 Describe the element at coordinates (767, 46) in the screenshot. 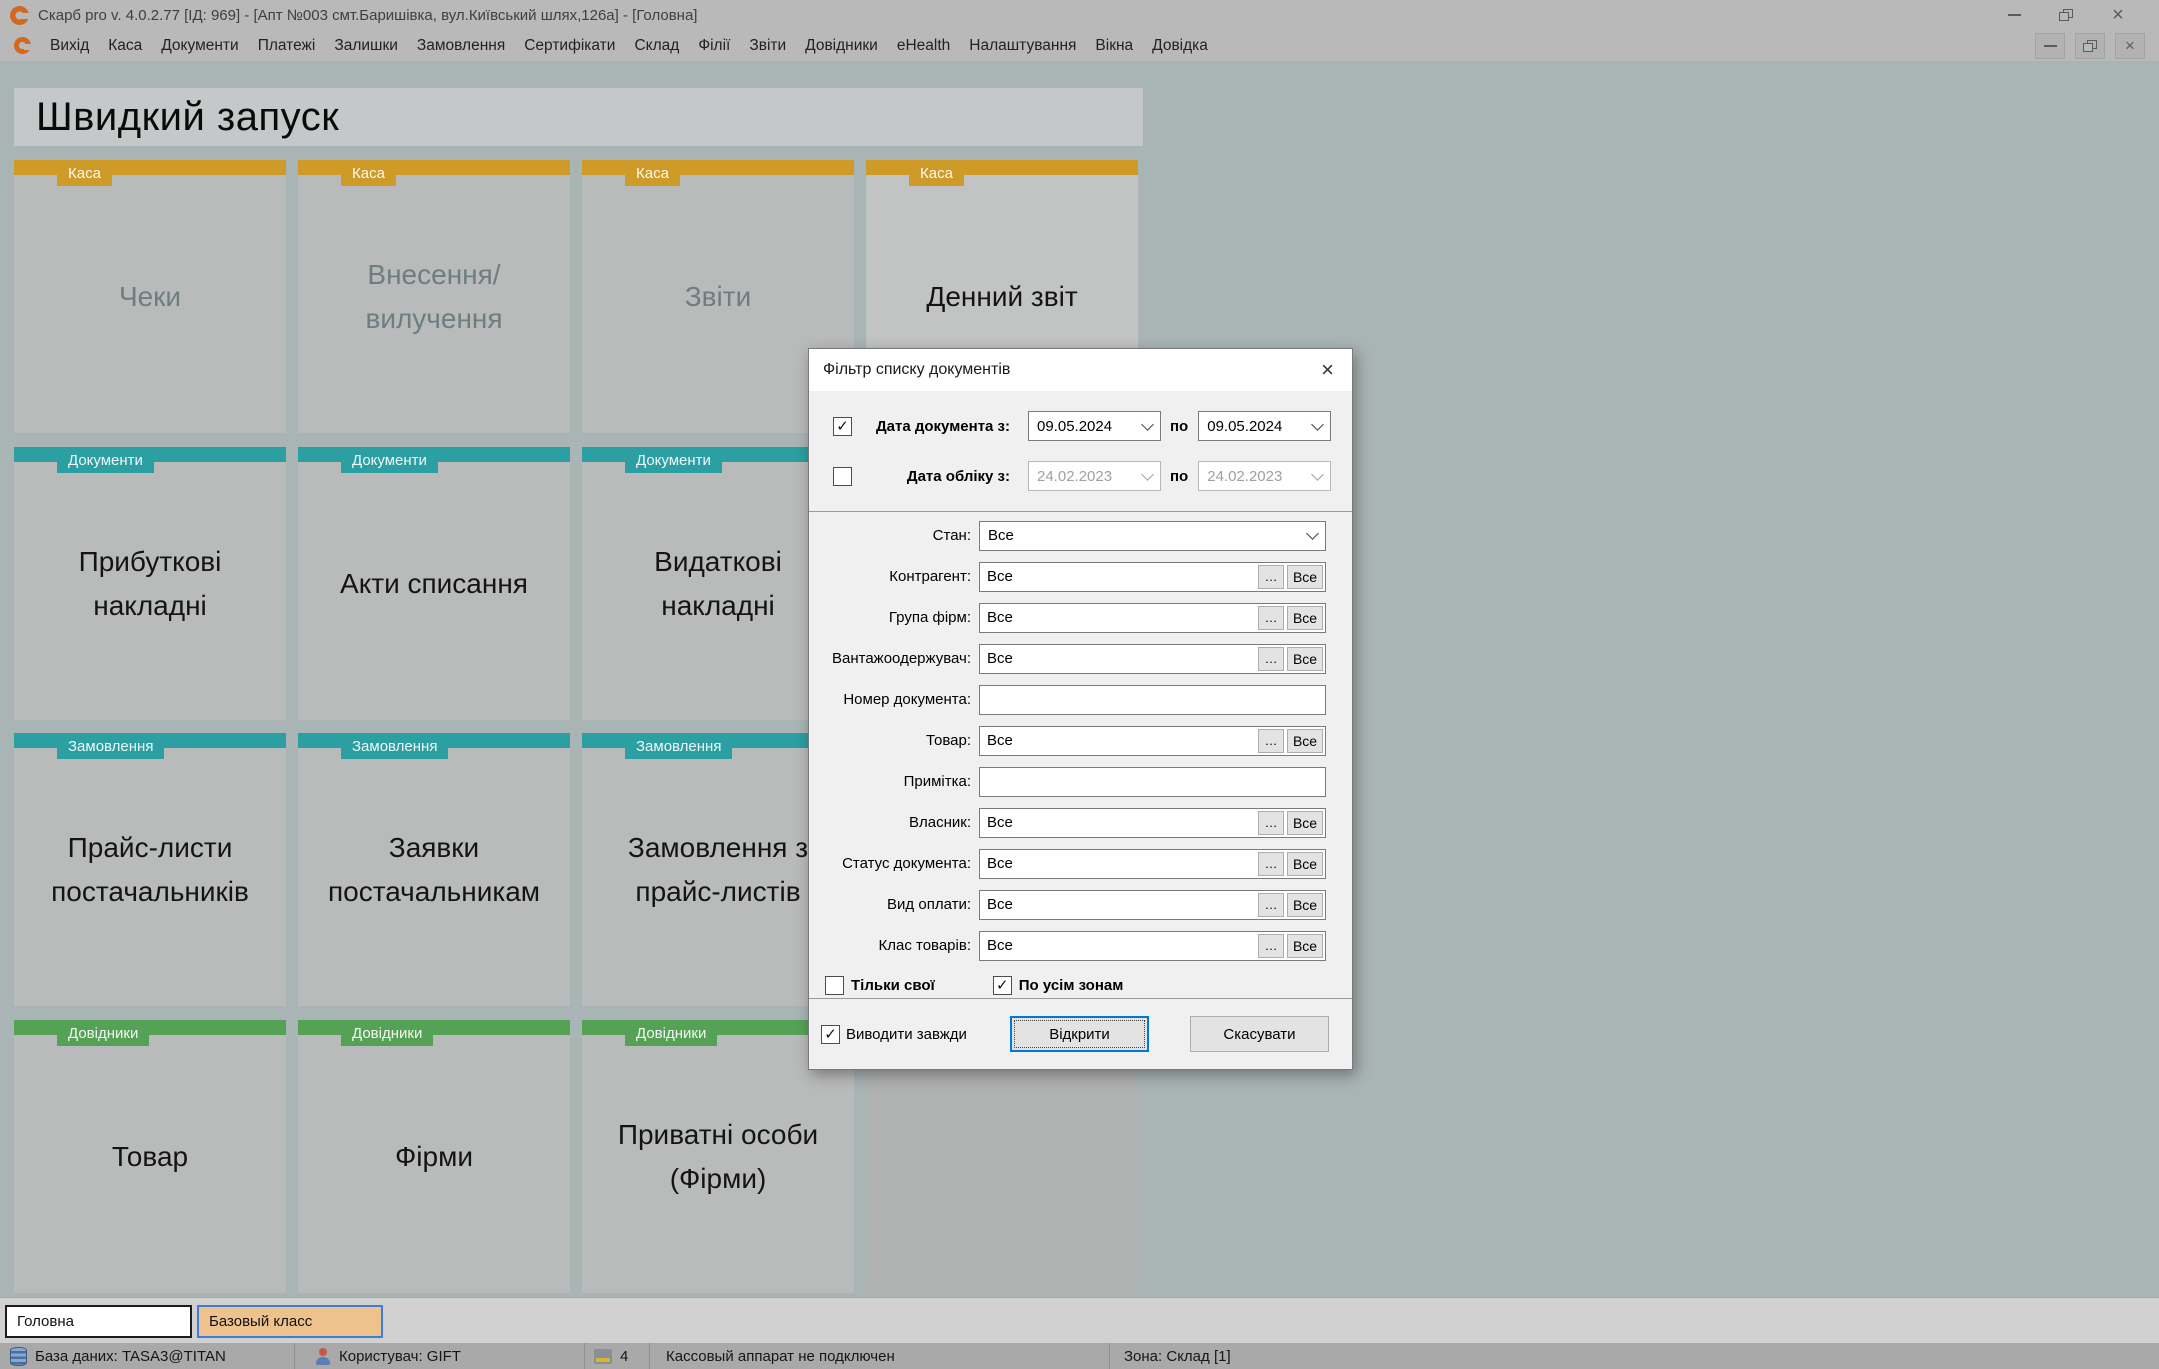

I see `menu-item-reports: Звіти` at that location.